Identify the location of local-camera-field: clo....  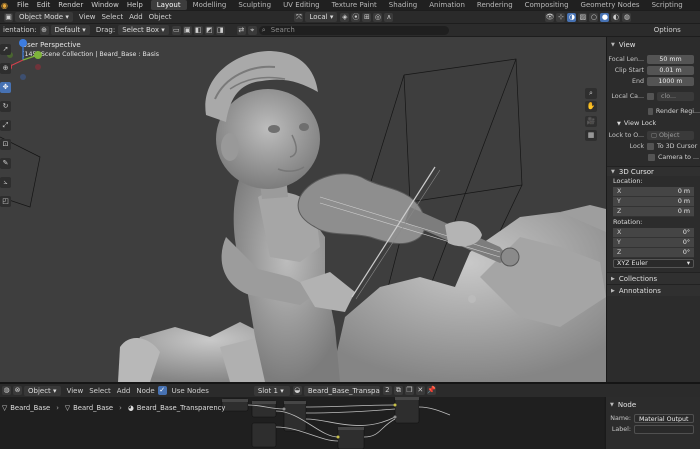
(675, 96).